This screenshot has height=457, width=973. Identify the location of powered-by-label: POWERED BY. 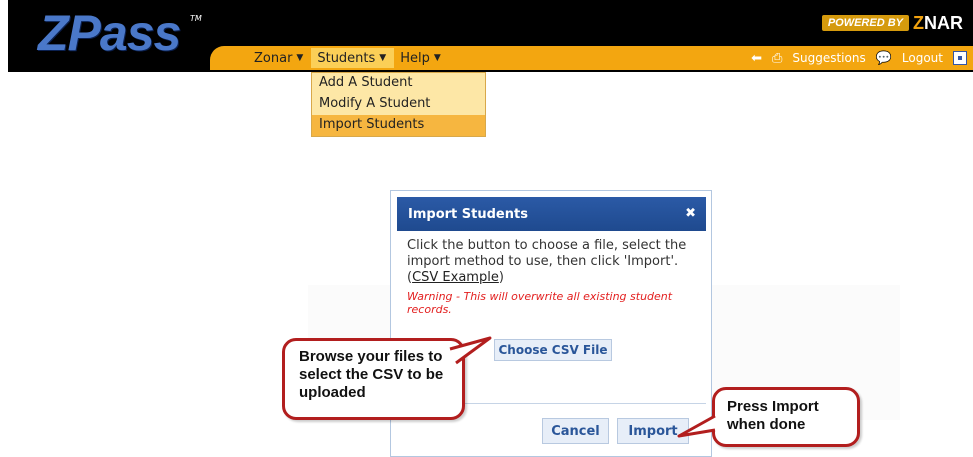
(865, 23).